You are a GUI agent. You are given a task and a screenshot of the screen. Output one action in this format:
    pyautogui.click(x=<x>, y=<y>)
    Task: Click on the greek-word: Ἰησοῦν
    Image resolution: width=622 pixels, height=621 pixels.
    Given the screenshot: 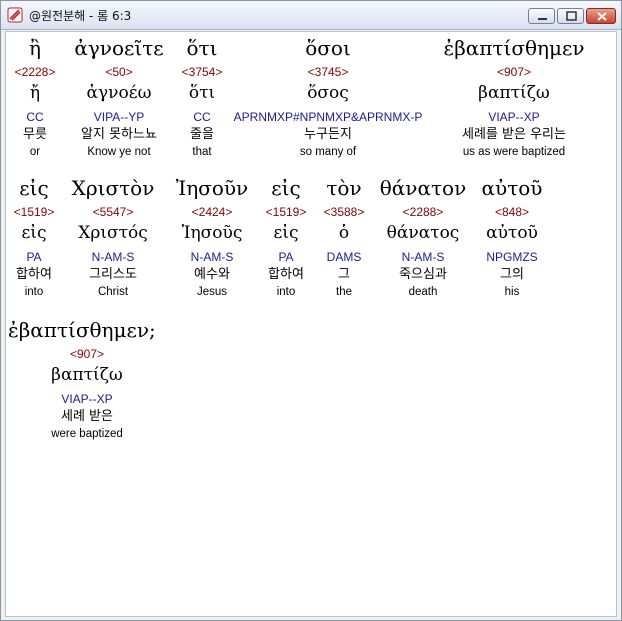 What is the action you would take?
    pyautogui.click(x=212, y=188)
    